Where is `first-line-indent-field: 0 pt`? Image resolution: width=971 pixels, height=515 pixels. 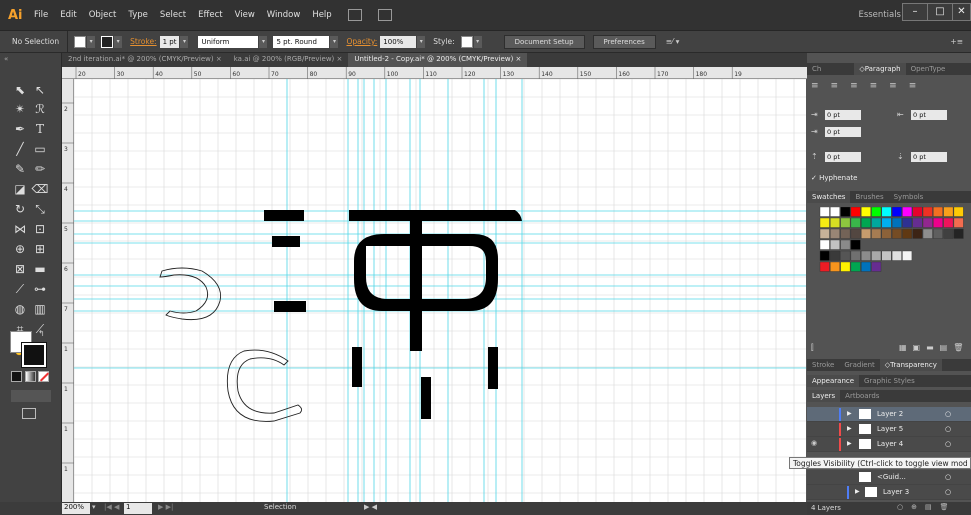
first-line-indent-field: 0 pt is located at coordinates (843, 132).